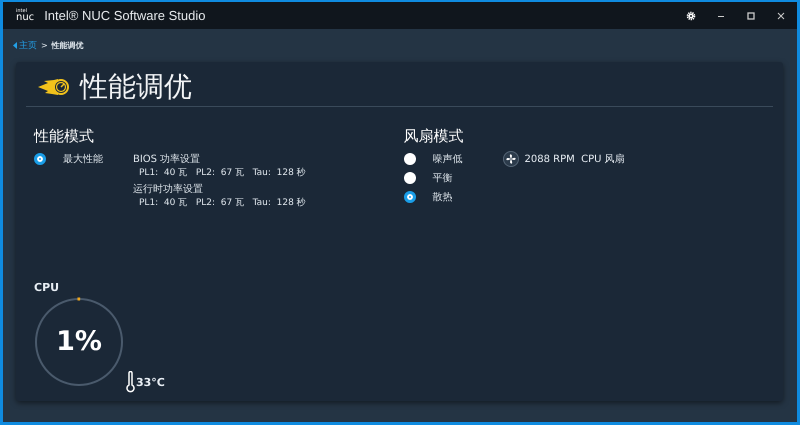 The height and width of the screenshot is (425, 800). I want to click on fan-icon, so click(510, 158).